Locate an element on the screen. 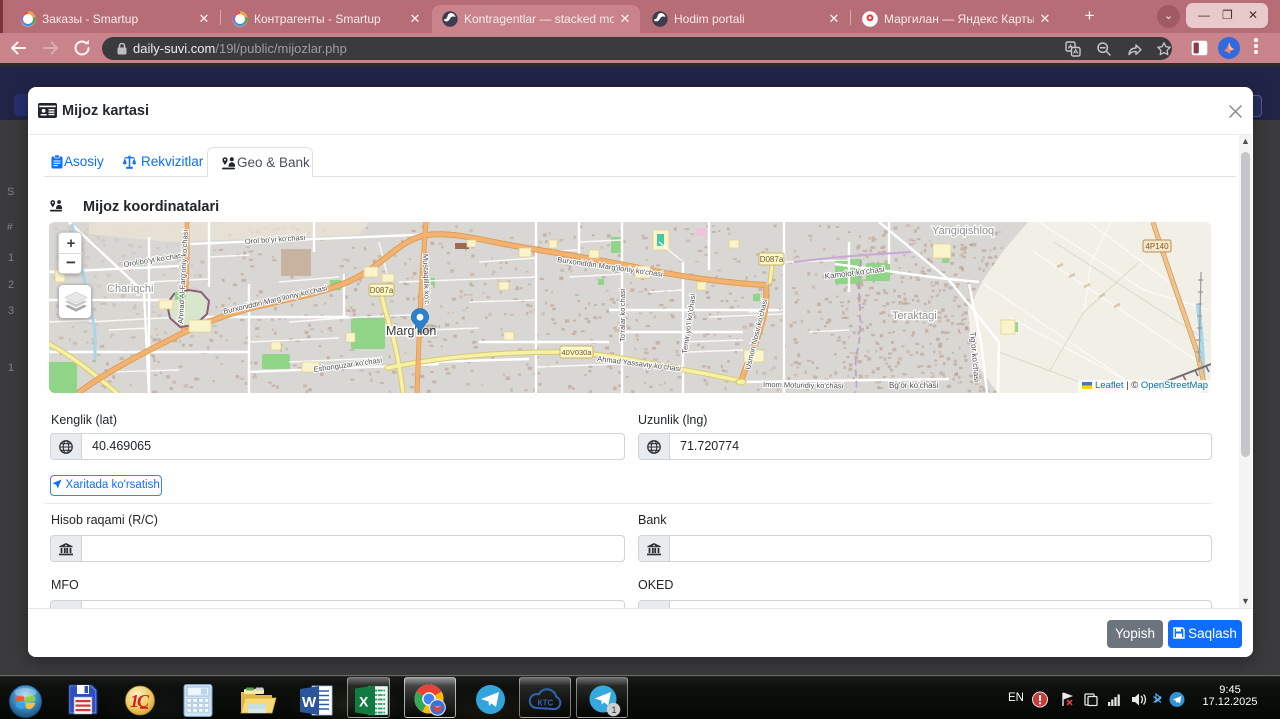 This screenshot has width=1280, height=719. svg-text: Bg'or ko'chasi is located at coordinates (914, 385).